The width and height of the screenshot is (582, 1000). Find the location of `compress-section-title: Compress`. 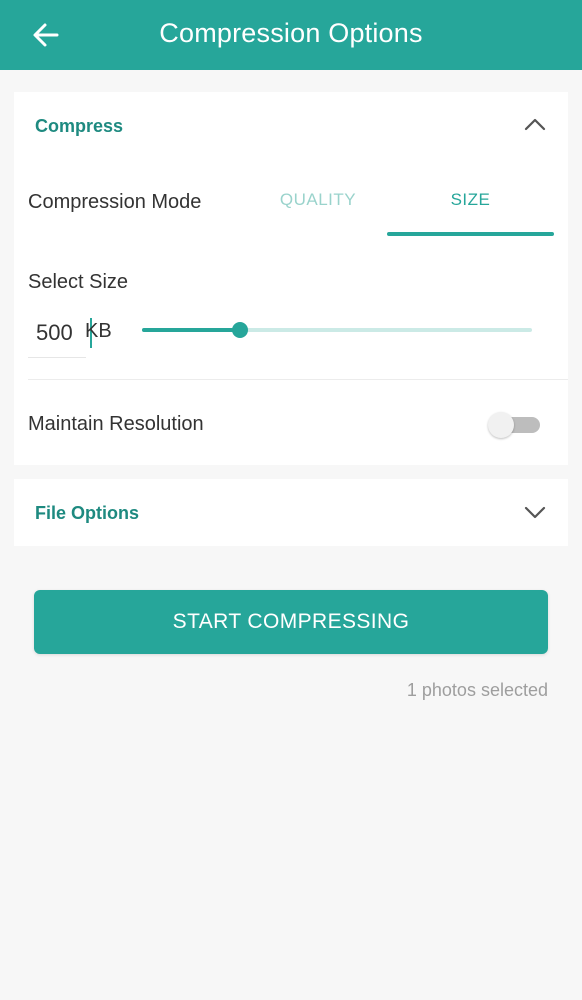

compress-section-title: Compress is located at coordinates (79, 126).